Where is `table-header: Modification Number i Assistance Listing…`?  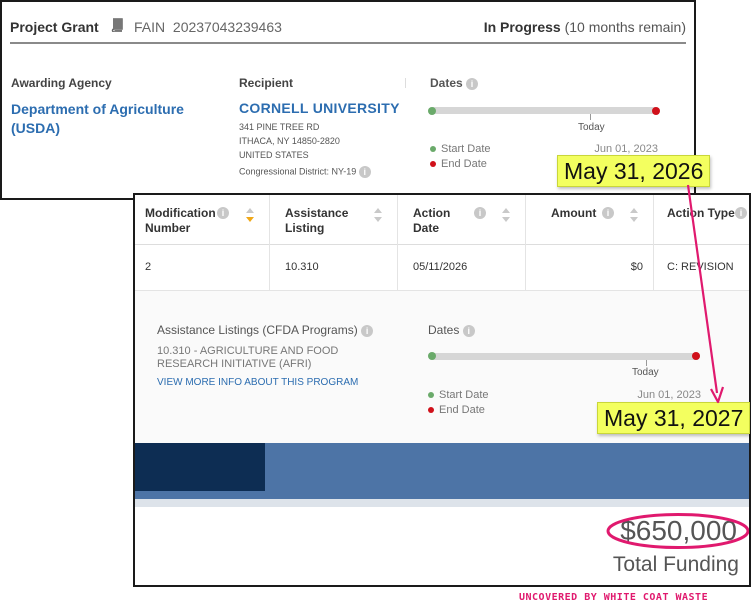 table-header: Modification Number i Assistance Listing… is located at coordinates (442, 220).